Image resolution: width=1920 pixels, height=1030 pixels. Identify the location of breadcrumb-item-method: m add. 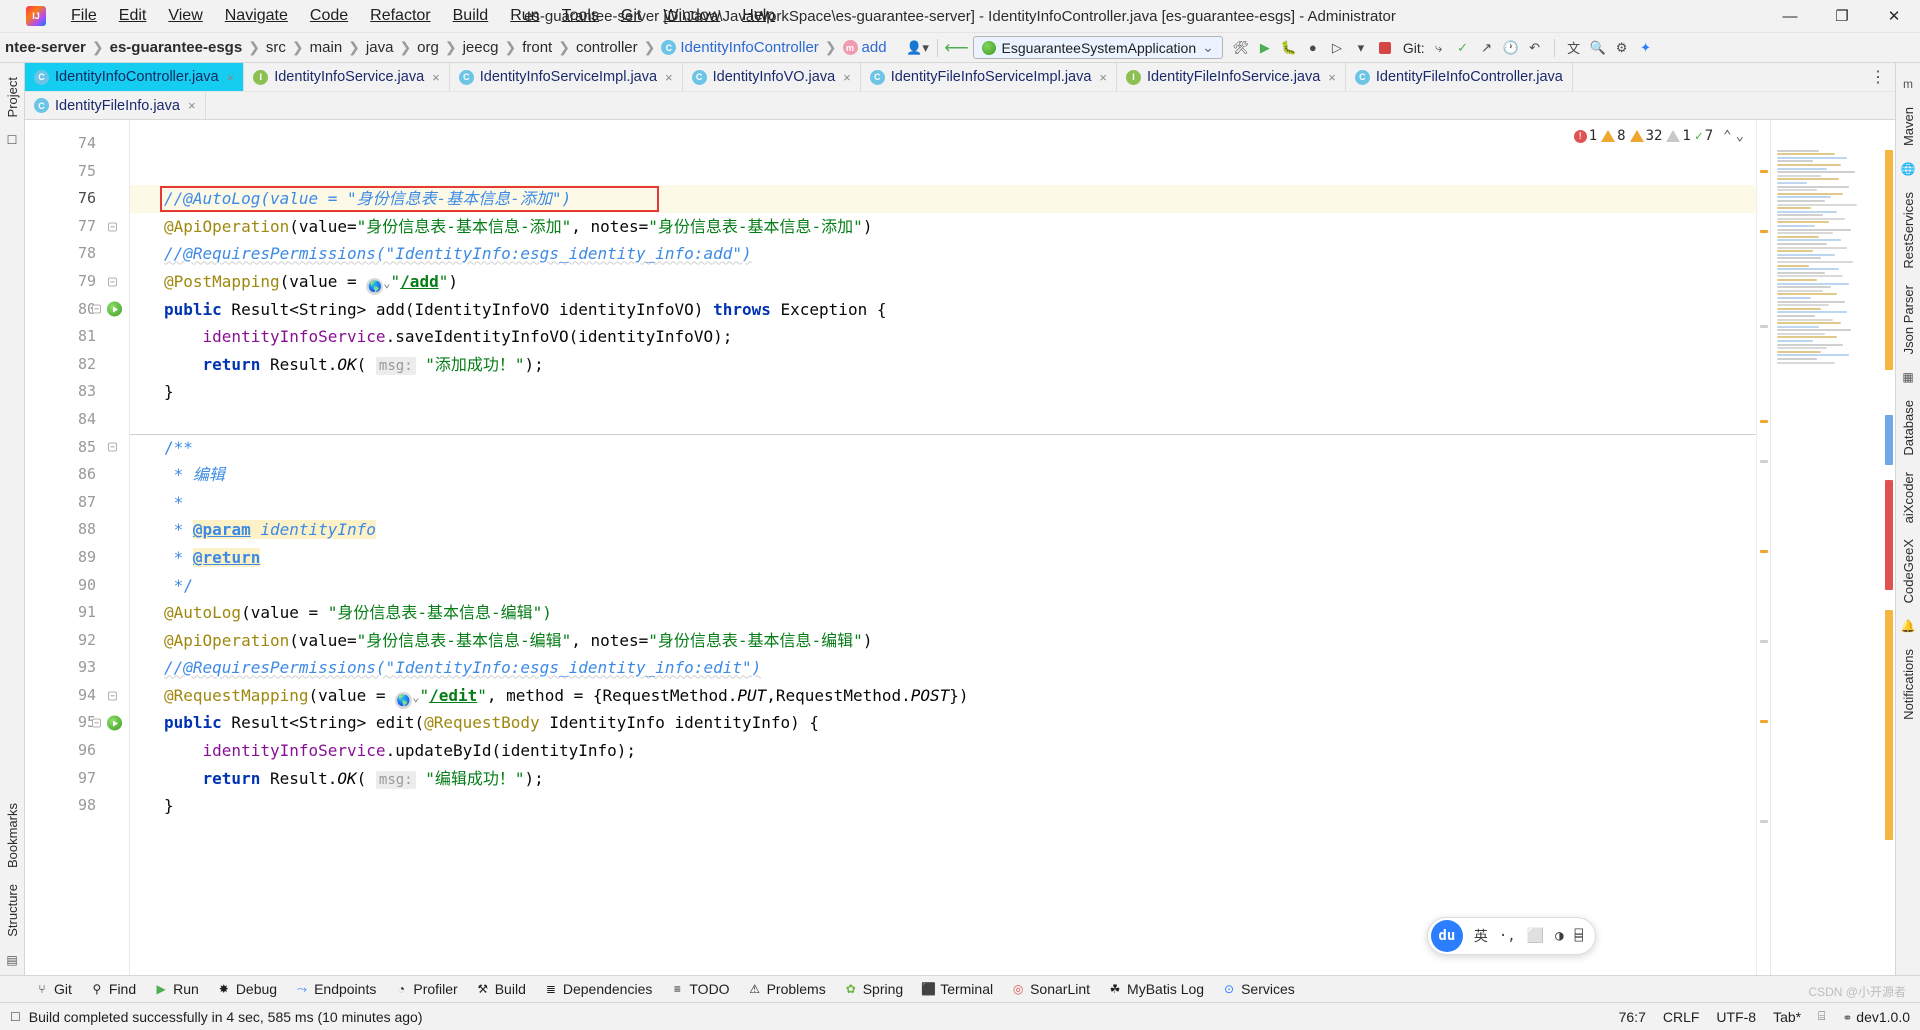
(865, 47).